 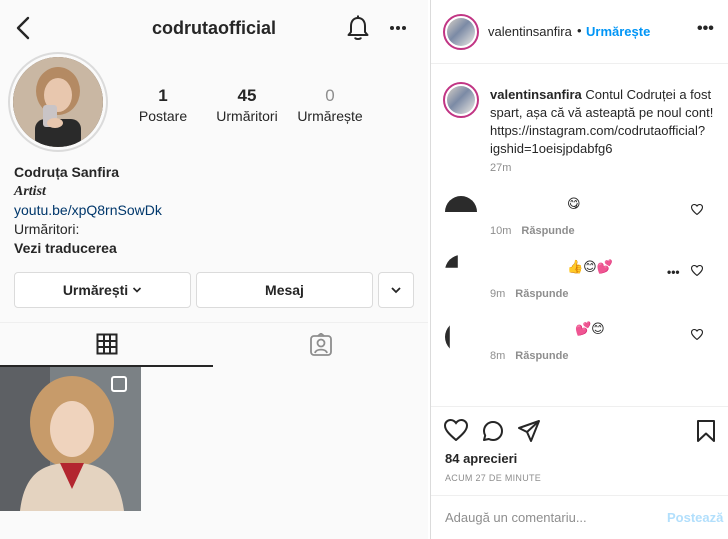 I want to click on followers-count: 45 Urmăritori, so click(x=247, y=105).